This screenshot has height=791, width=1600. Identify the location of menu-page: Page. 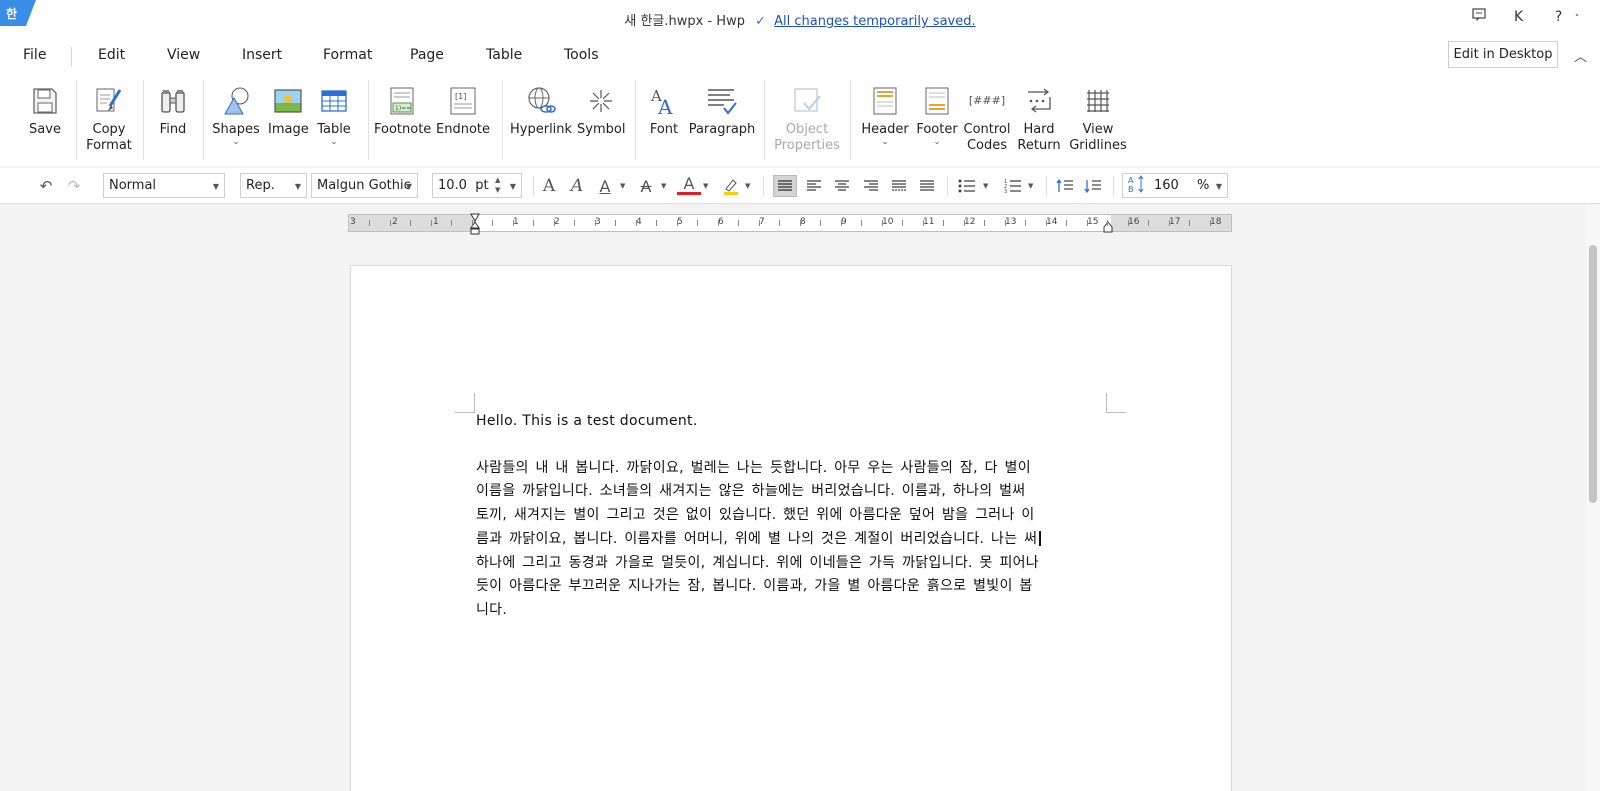
(427, 55).